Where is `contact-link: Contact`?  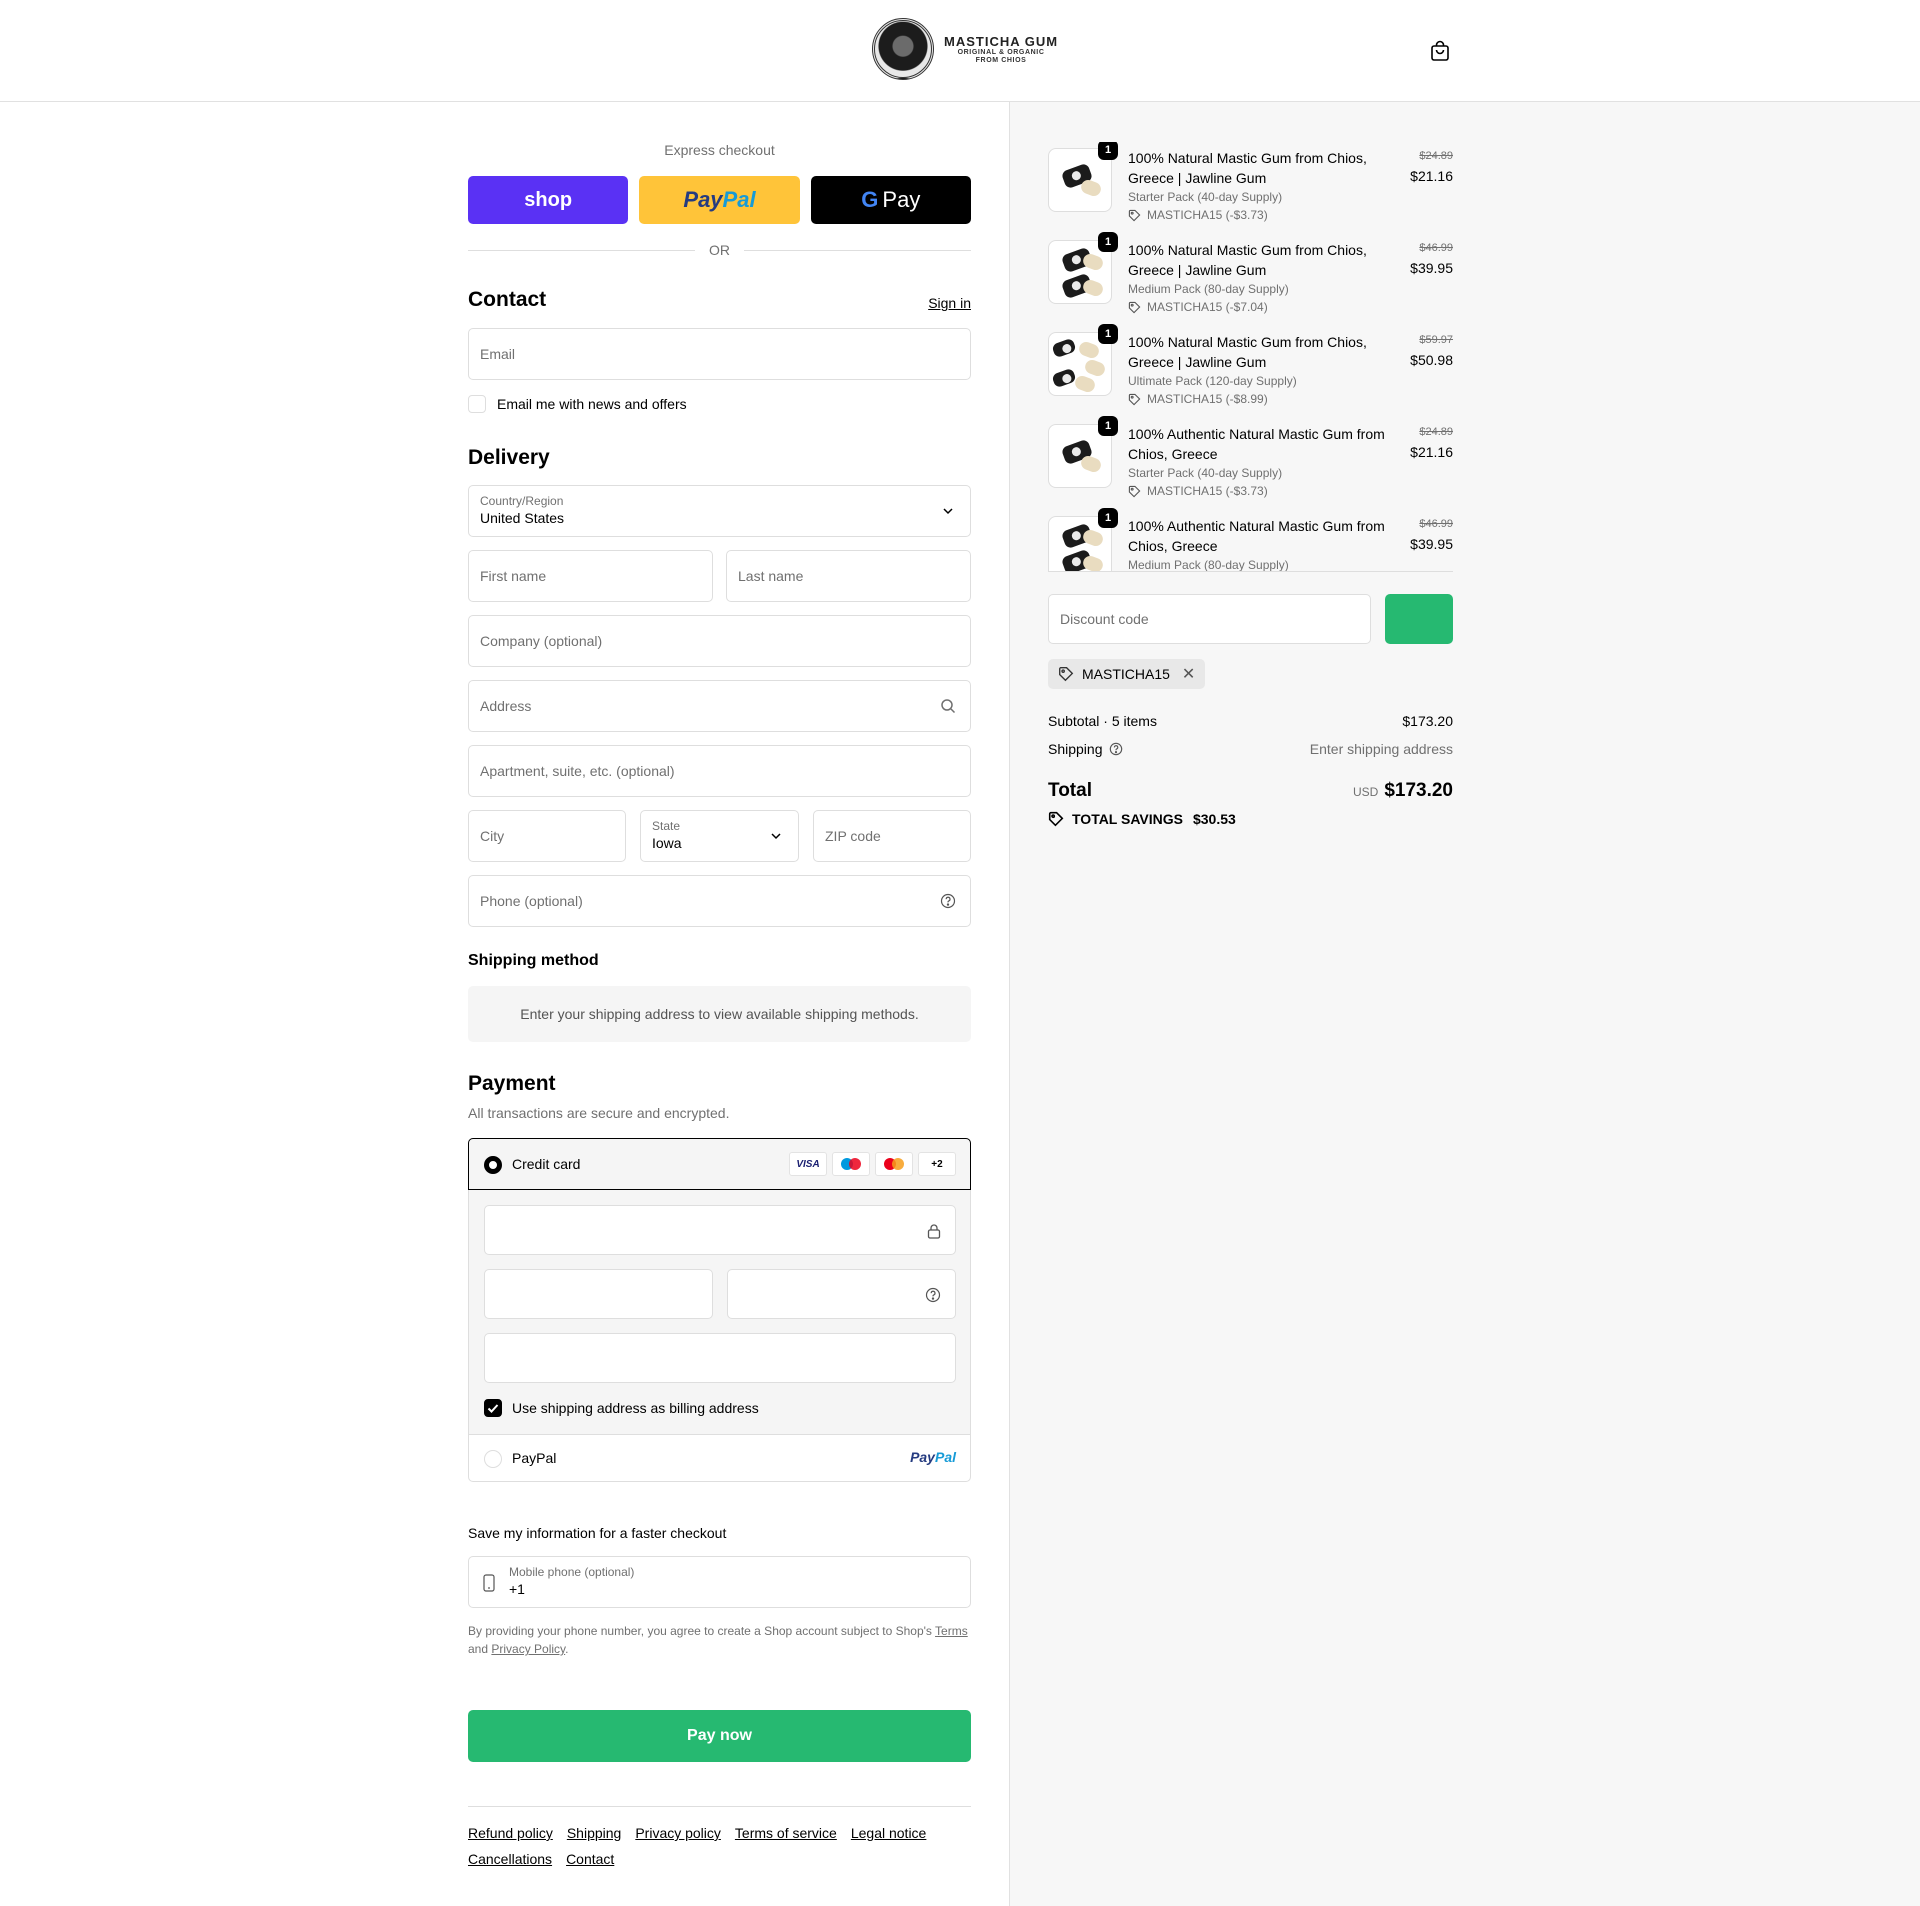
contact-link: Contact is located at coordinates (590, 1859).